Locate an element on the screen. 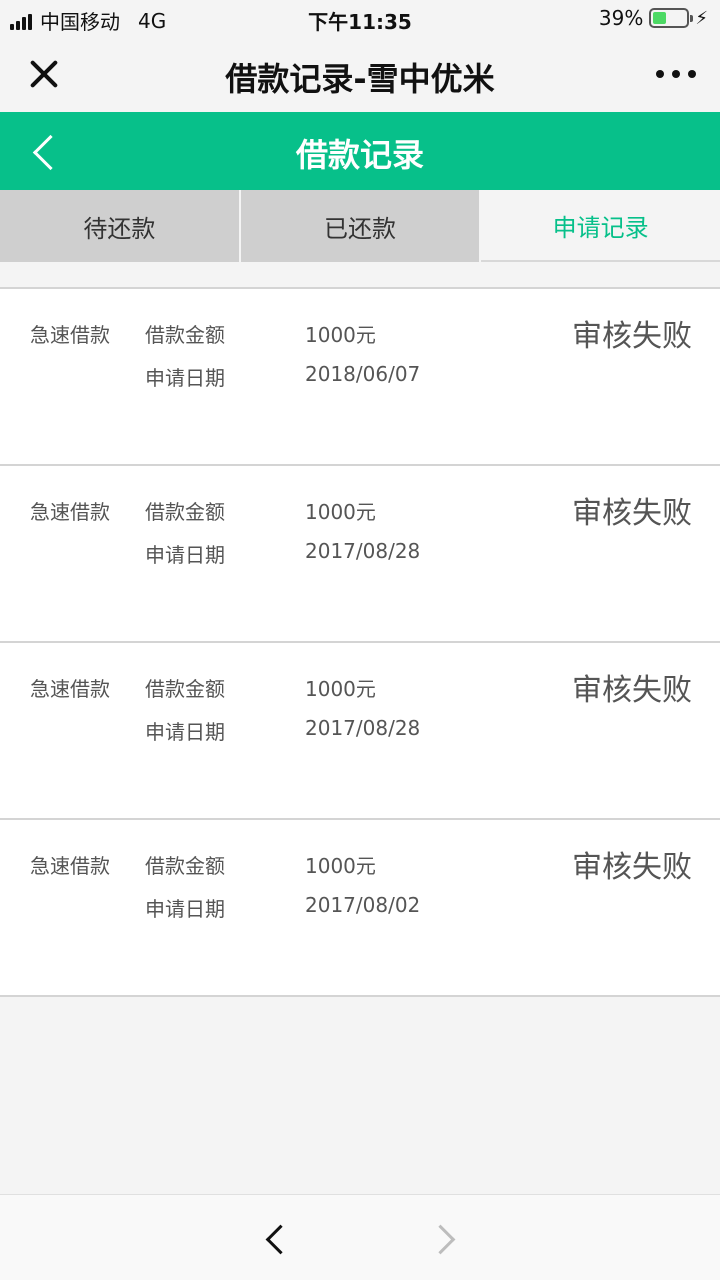 This screenshot has height=1280, width=720. status-bar: 中国移动 4G 下午11:35 39% ⚡ is located at coordinates (360, 18).